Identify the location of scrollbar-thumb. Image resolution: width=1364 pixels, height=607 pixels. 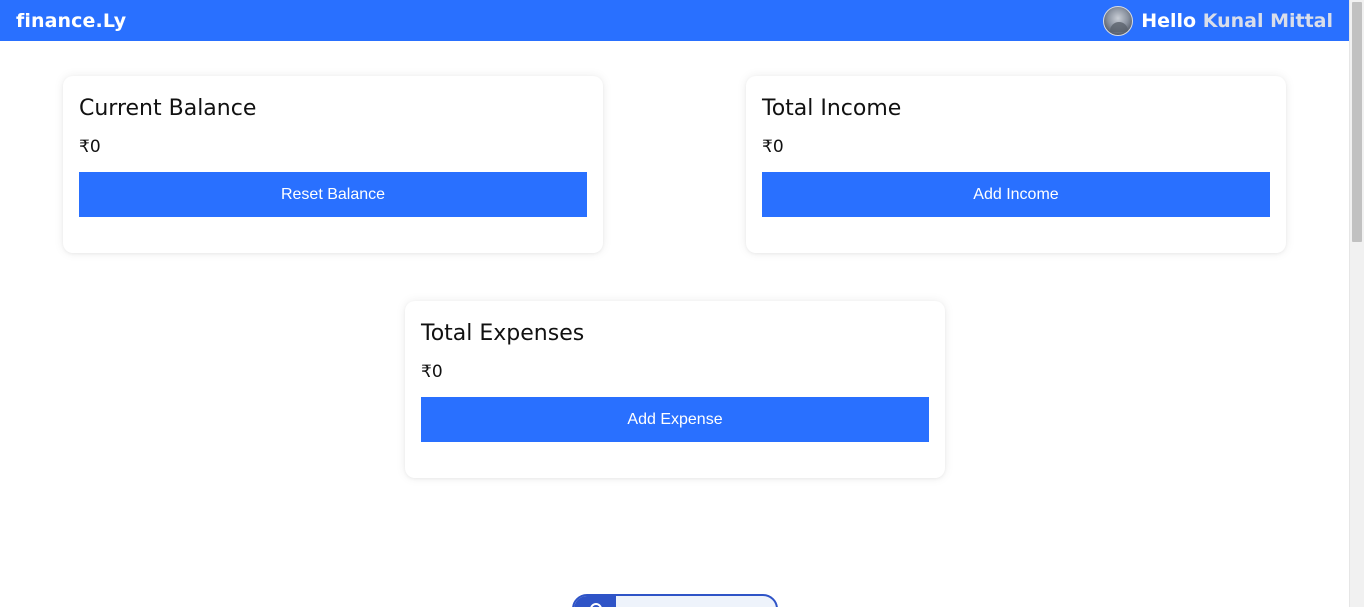
(1357, 122).